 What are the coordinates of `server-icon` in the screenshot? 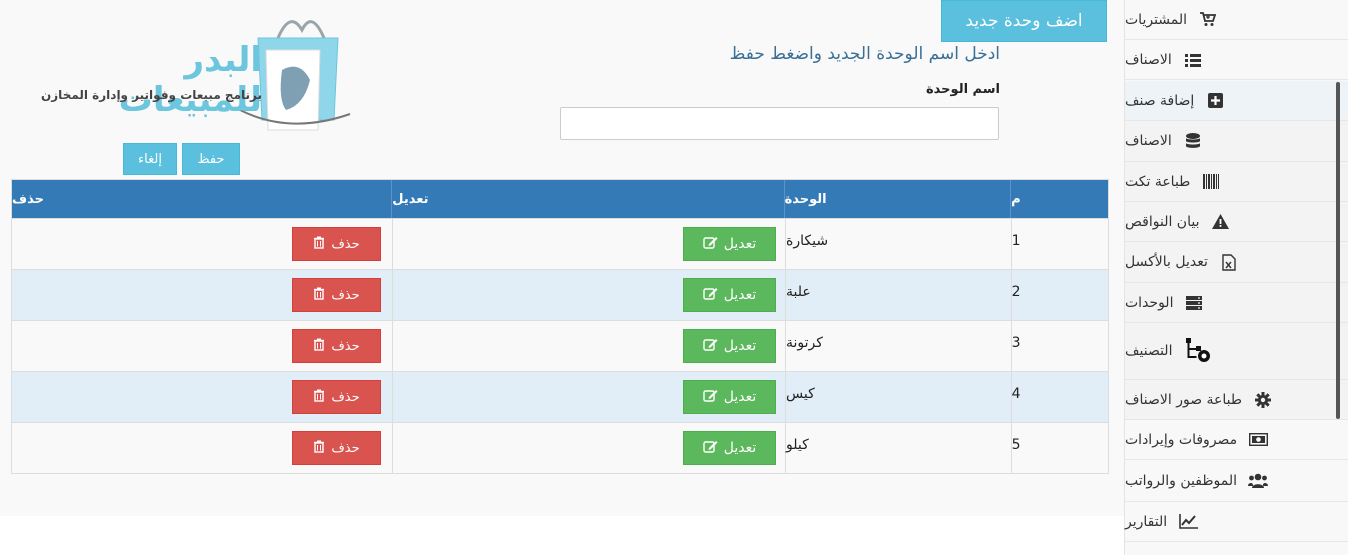 It's located at (1194, 303).